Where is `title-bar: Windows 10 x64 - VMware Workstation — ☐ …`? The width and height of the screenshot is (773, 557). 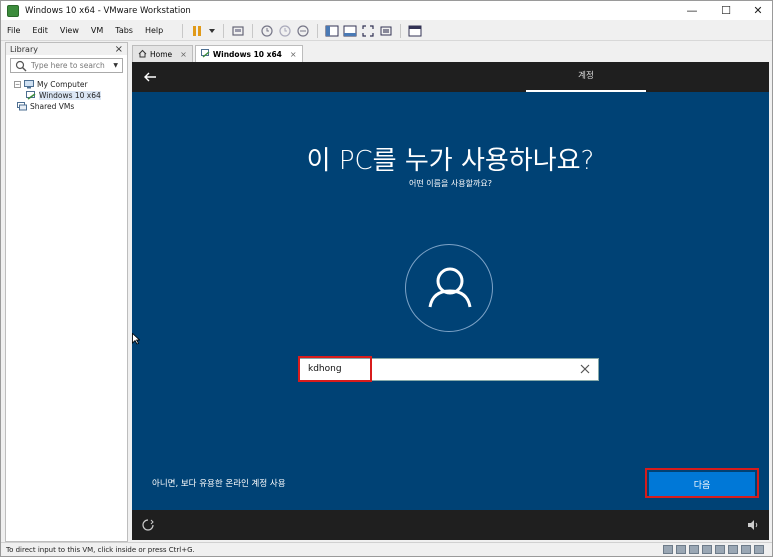 title-bar: Windows 10 x64 - VMware Workstation — ☐ … is located at coordinates (386, 10).